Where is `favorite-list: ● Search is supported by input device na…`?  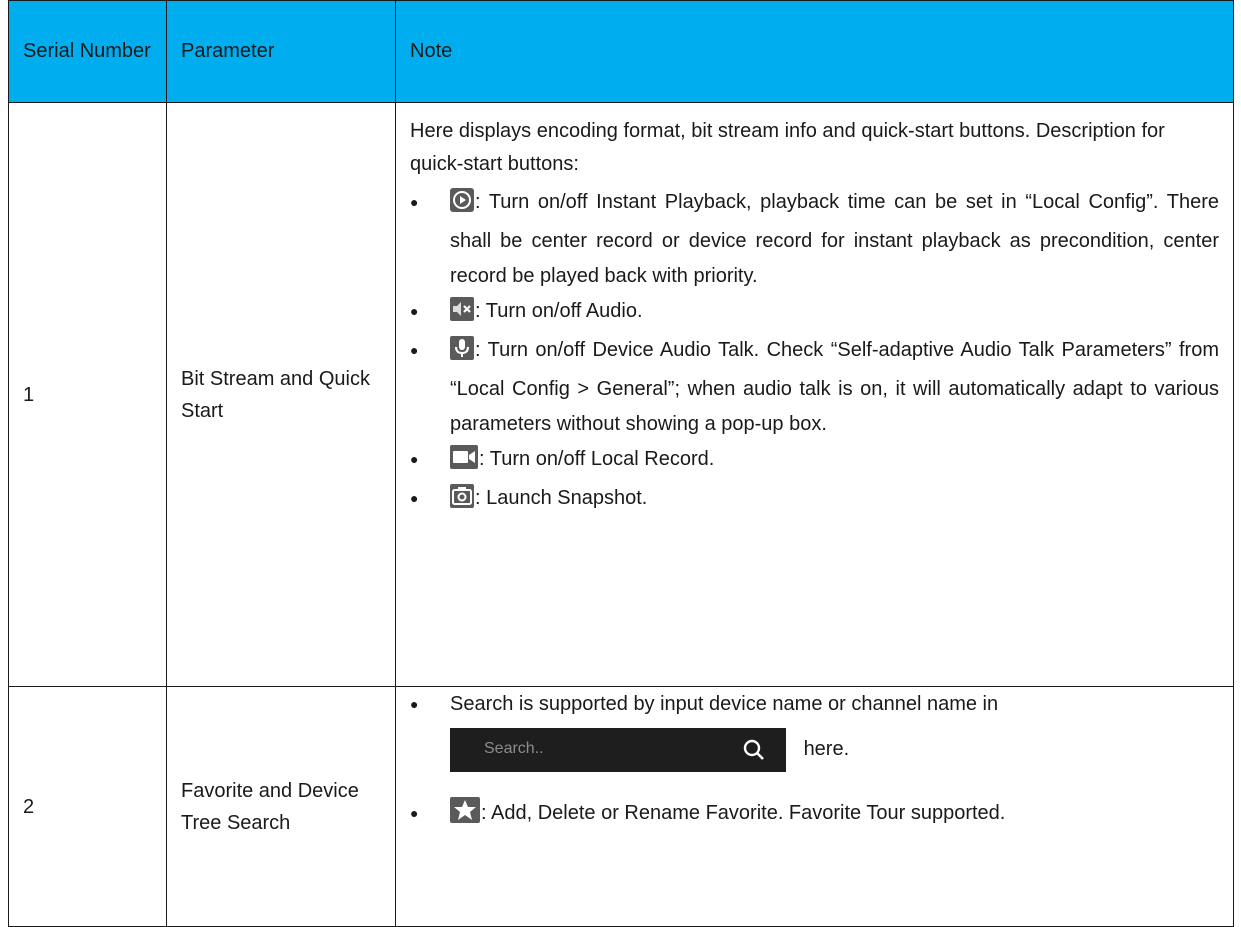
favorite-list: ● Search is supported by input device na… is located at coordinates (814, 761).